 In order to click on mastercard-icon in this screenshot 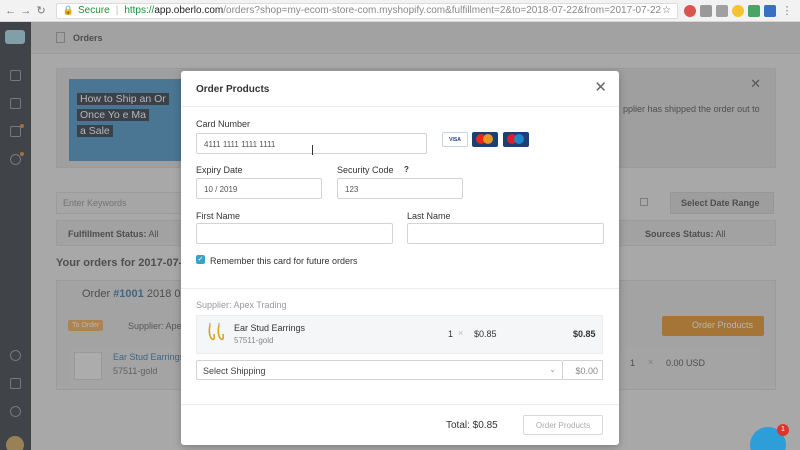, I will do `click(485, 139)`.